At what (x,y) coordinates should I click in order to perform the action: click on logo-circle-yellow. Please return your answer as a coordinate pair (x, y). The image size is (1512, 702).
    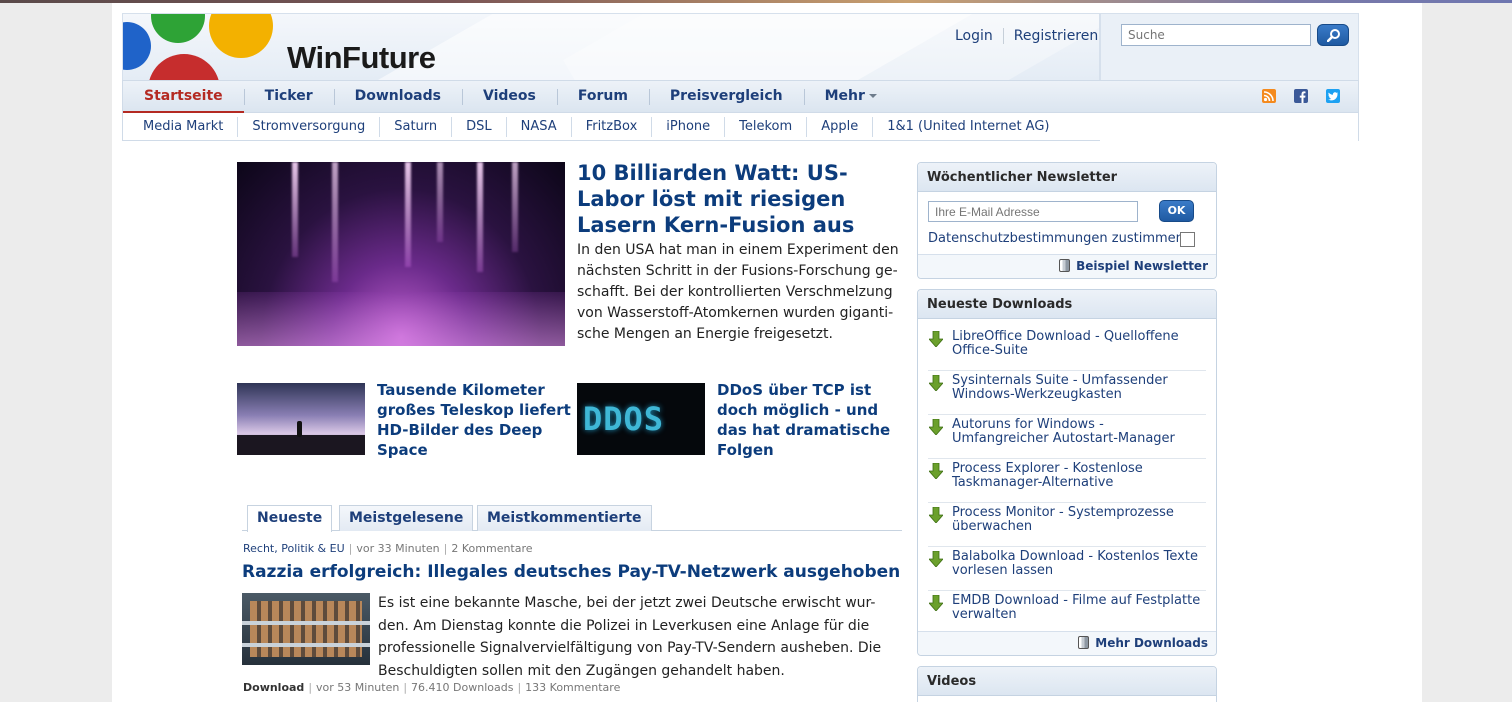
    Looking at the image, I should click on (241, 36).